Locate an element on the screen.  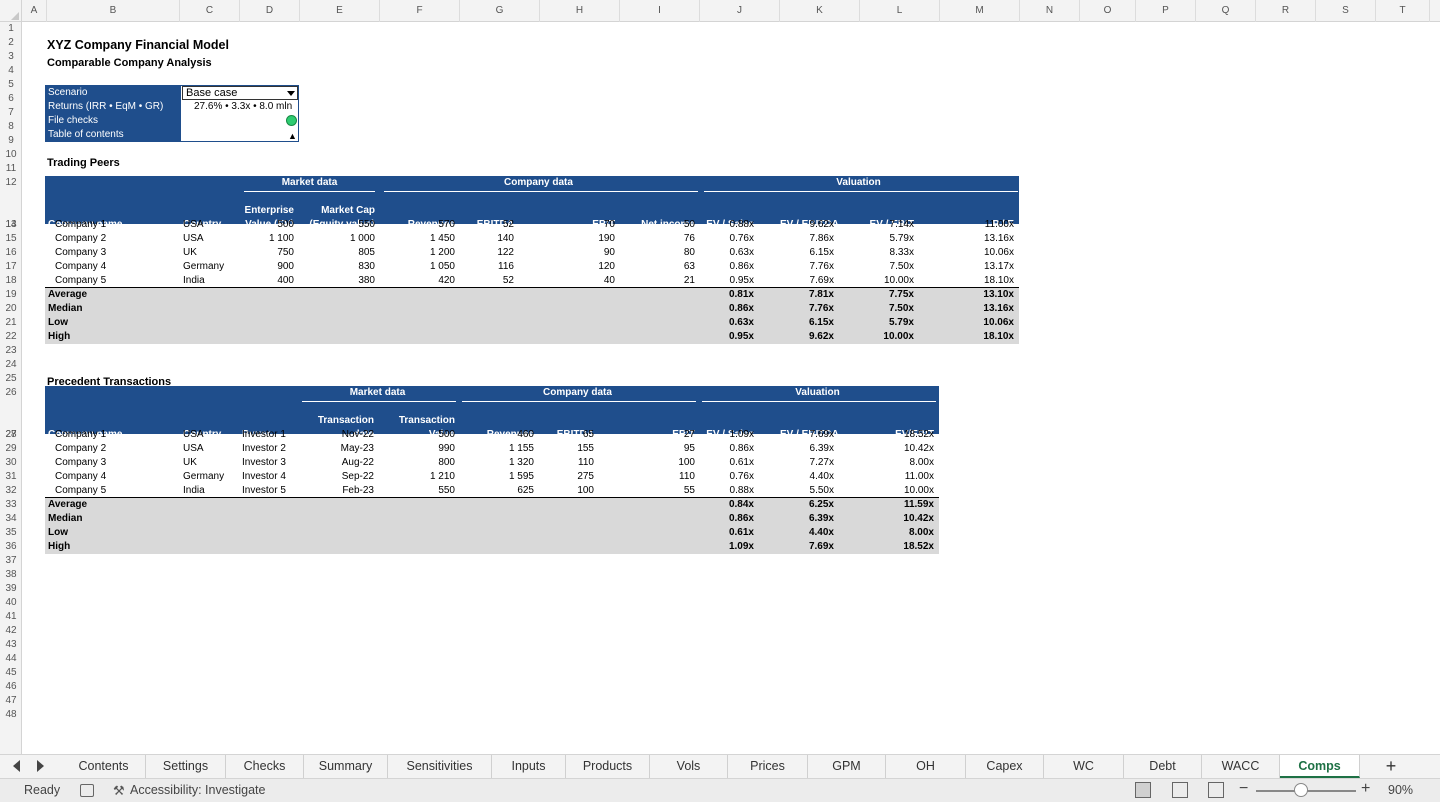
sheet-tab-debt: Debt is located at coordinates (1163, 766).